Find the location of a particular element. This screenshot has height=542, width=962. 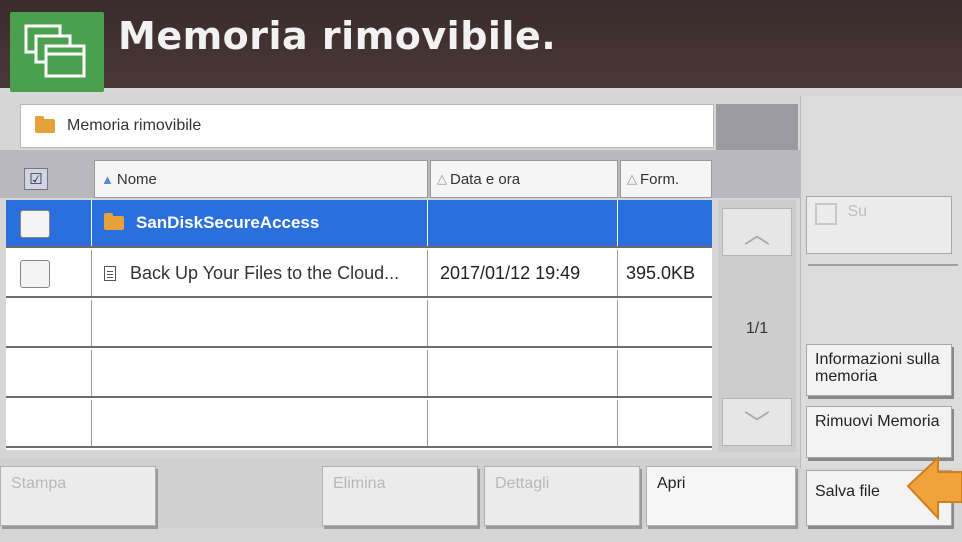

print-button: Stampa is located at coordinates (78, 496).